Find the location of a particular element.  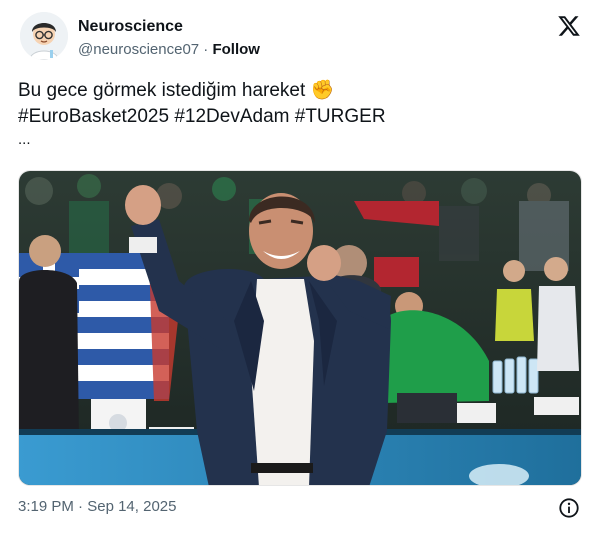

hashtag-12devadam: #12DevAdam is located at coordinates (231, 116).